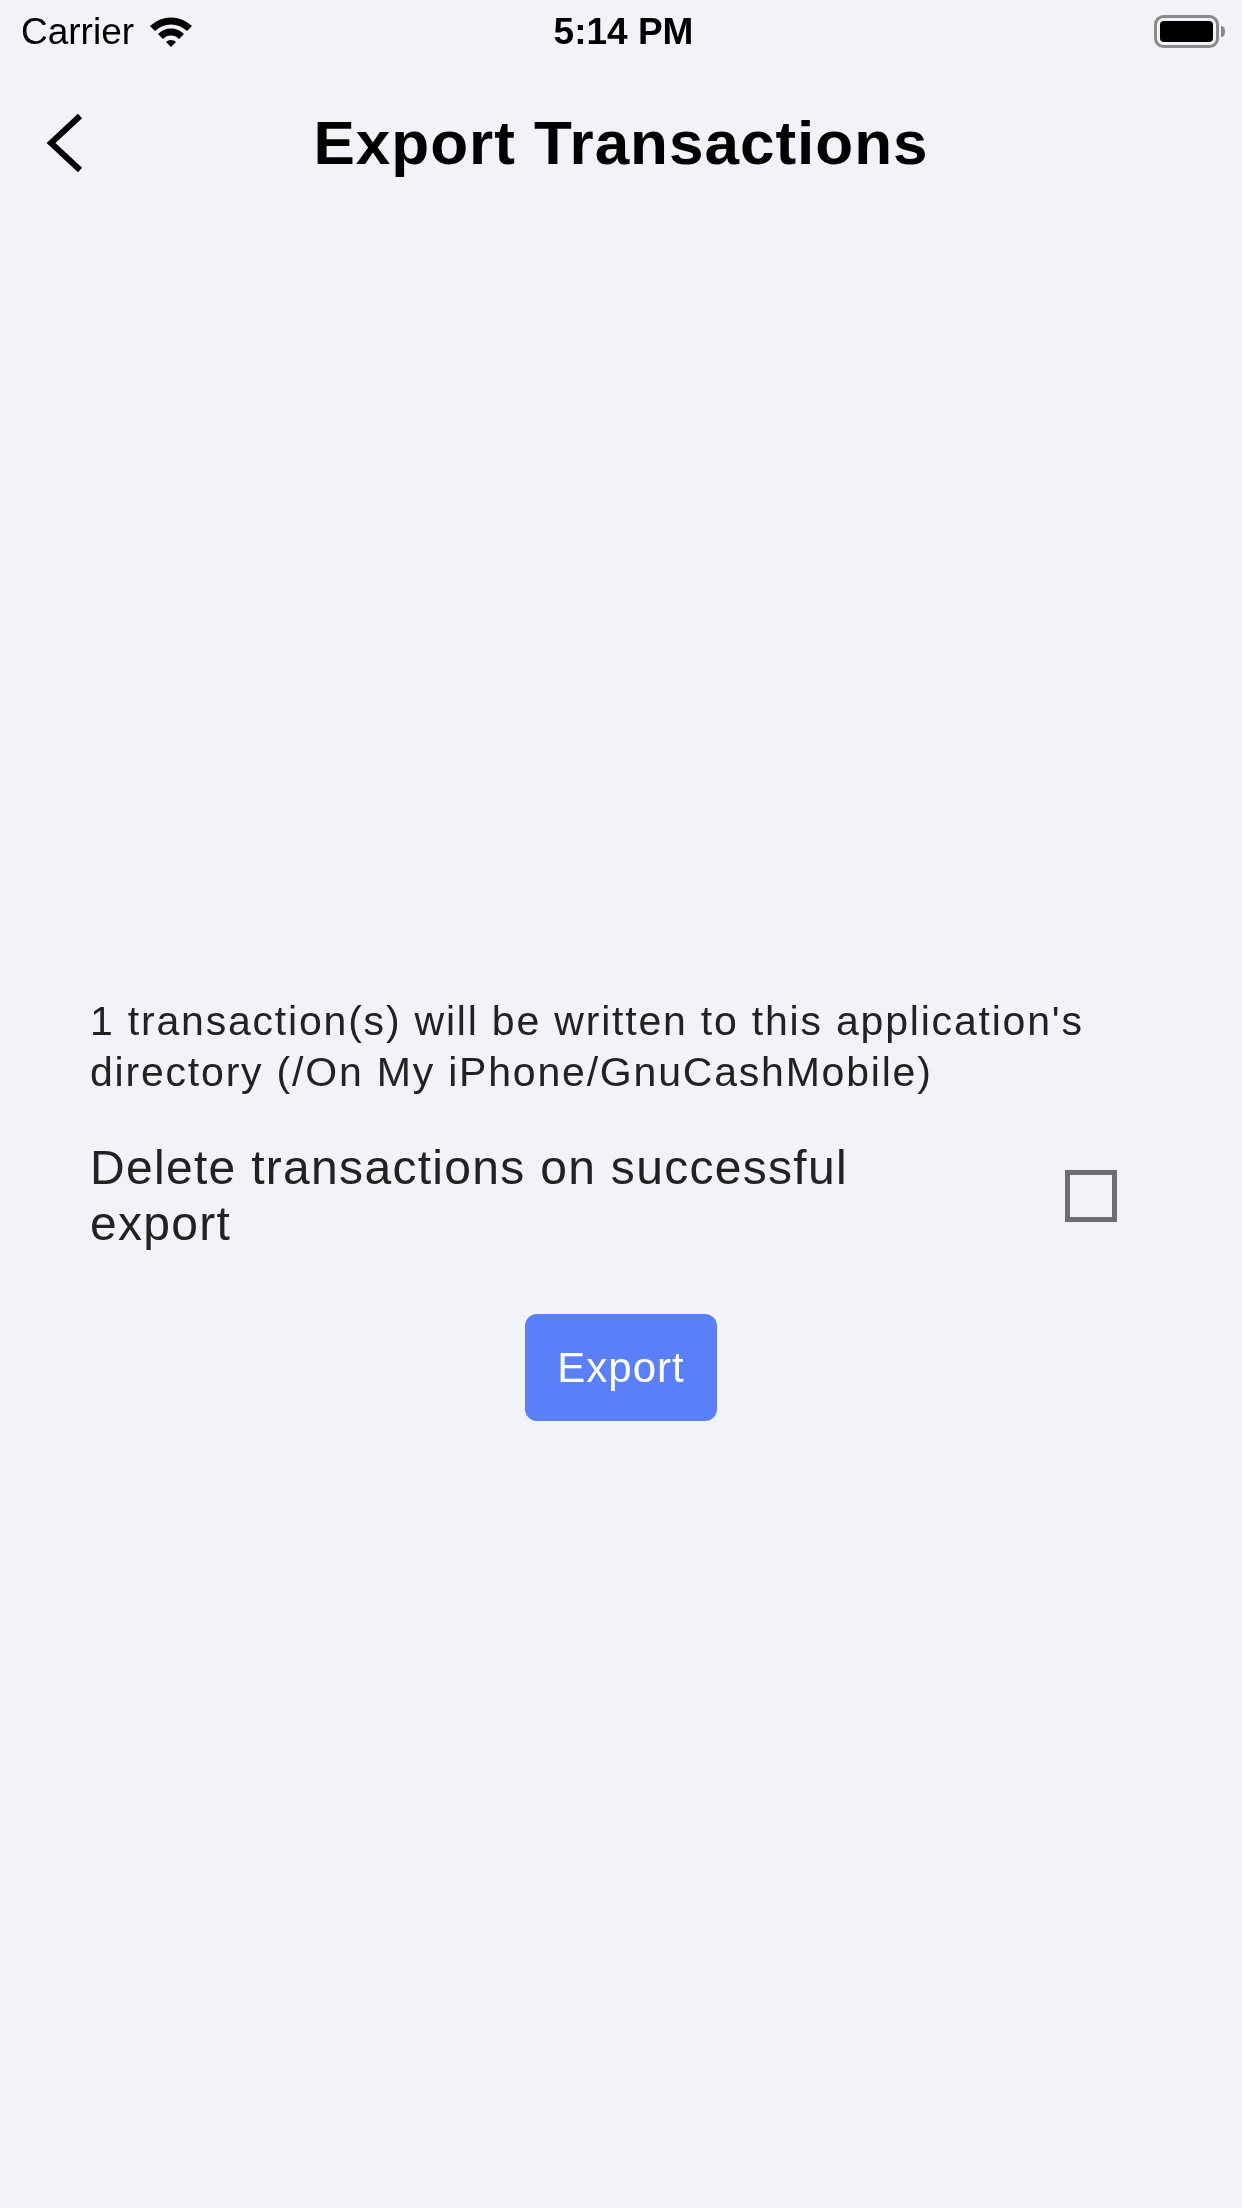 This screenshot has height=2208, width=1242. I want to click on back-chevron-icon, so click(65, 143).